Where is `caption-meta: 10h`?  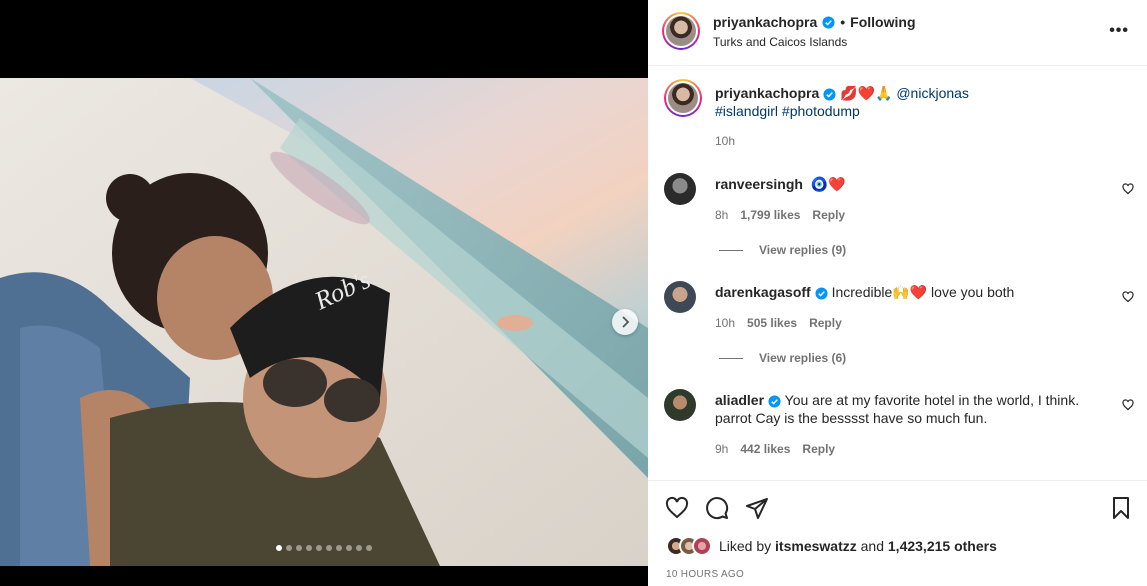 caption-meta: 10h is located at coordinates (725, 141).